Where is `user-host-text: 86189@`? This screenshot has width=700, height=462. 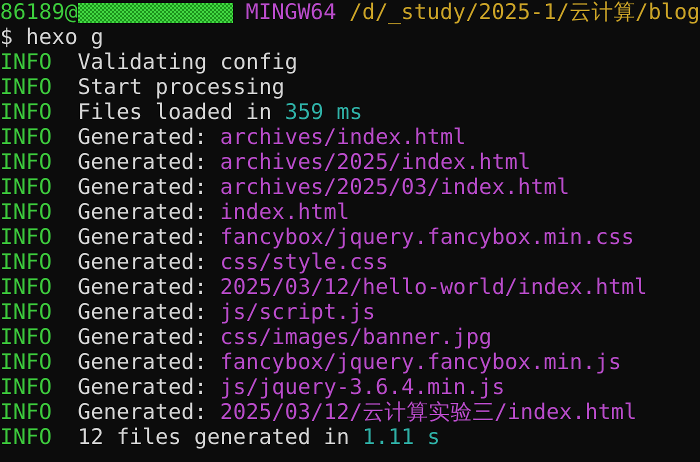
user-host-text: 86189@ is located at coordinates (39, 12).